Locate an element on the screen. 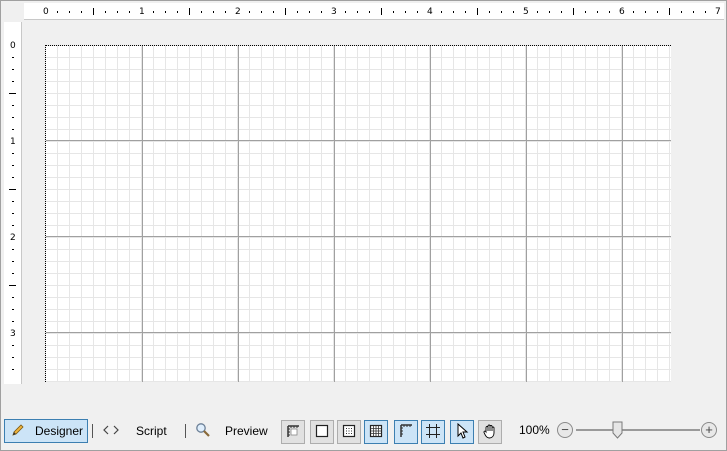 This screenshot has height=451, width=727. tab-preview-label: Preview is located at coordinates (246, 431).